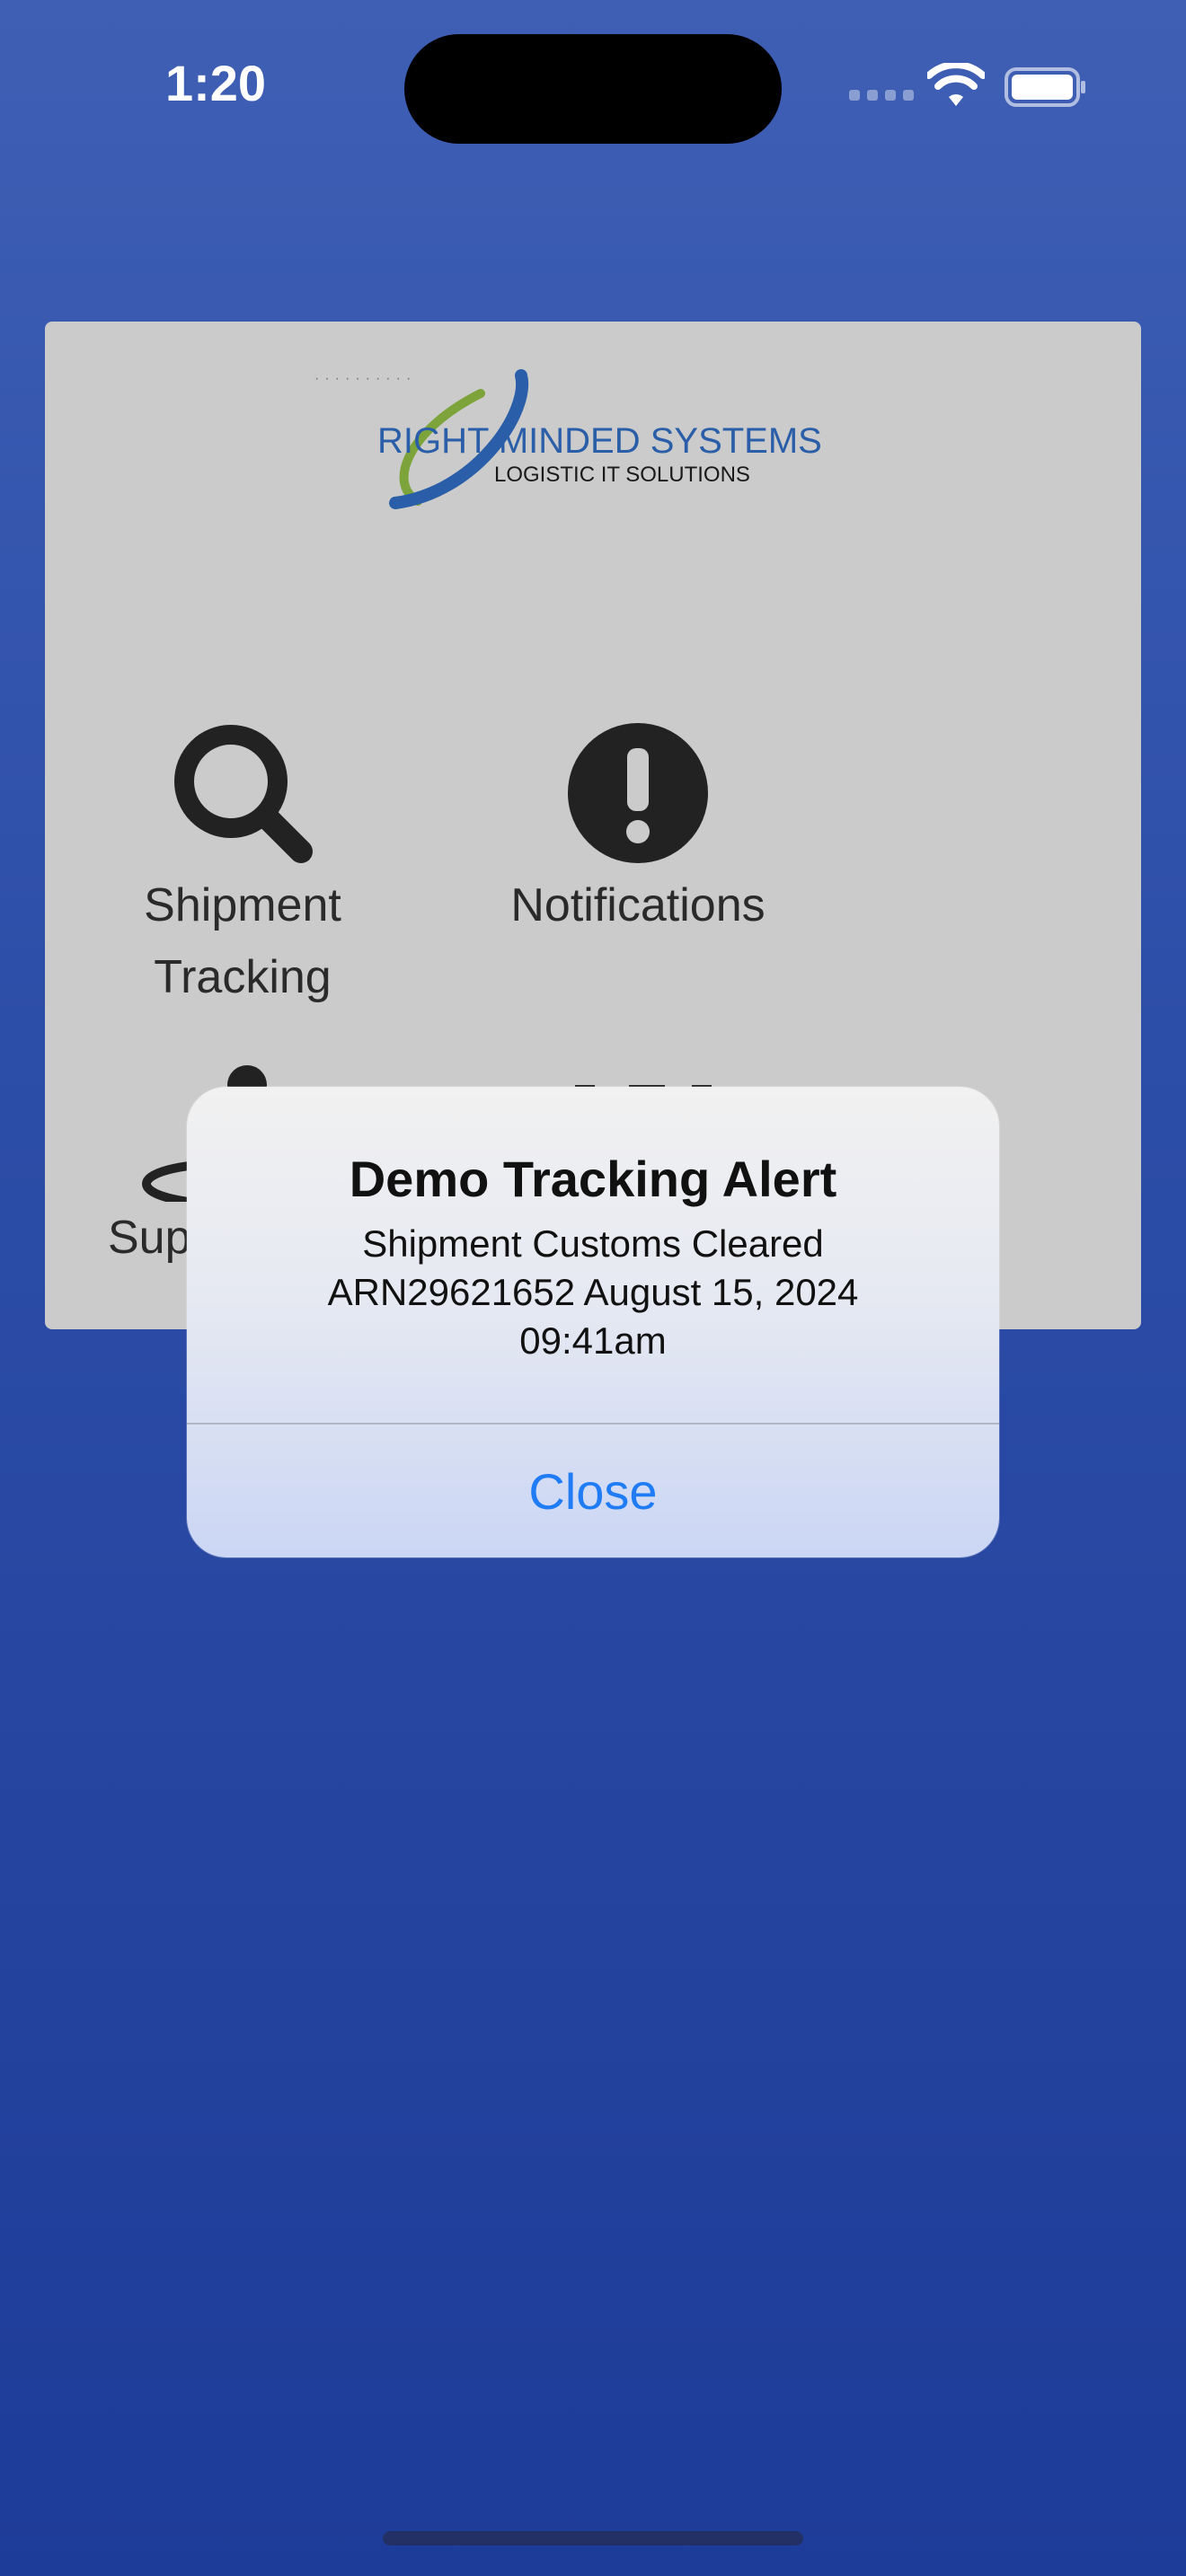  What do you see at coordinates (593, 1179) in the screenshot?
I see `alert-title: Demo Tracking Alert` at bounding box center [593, 1179].